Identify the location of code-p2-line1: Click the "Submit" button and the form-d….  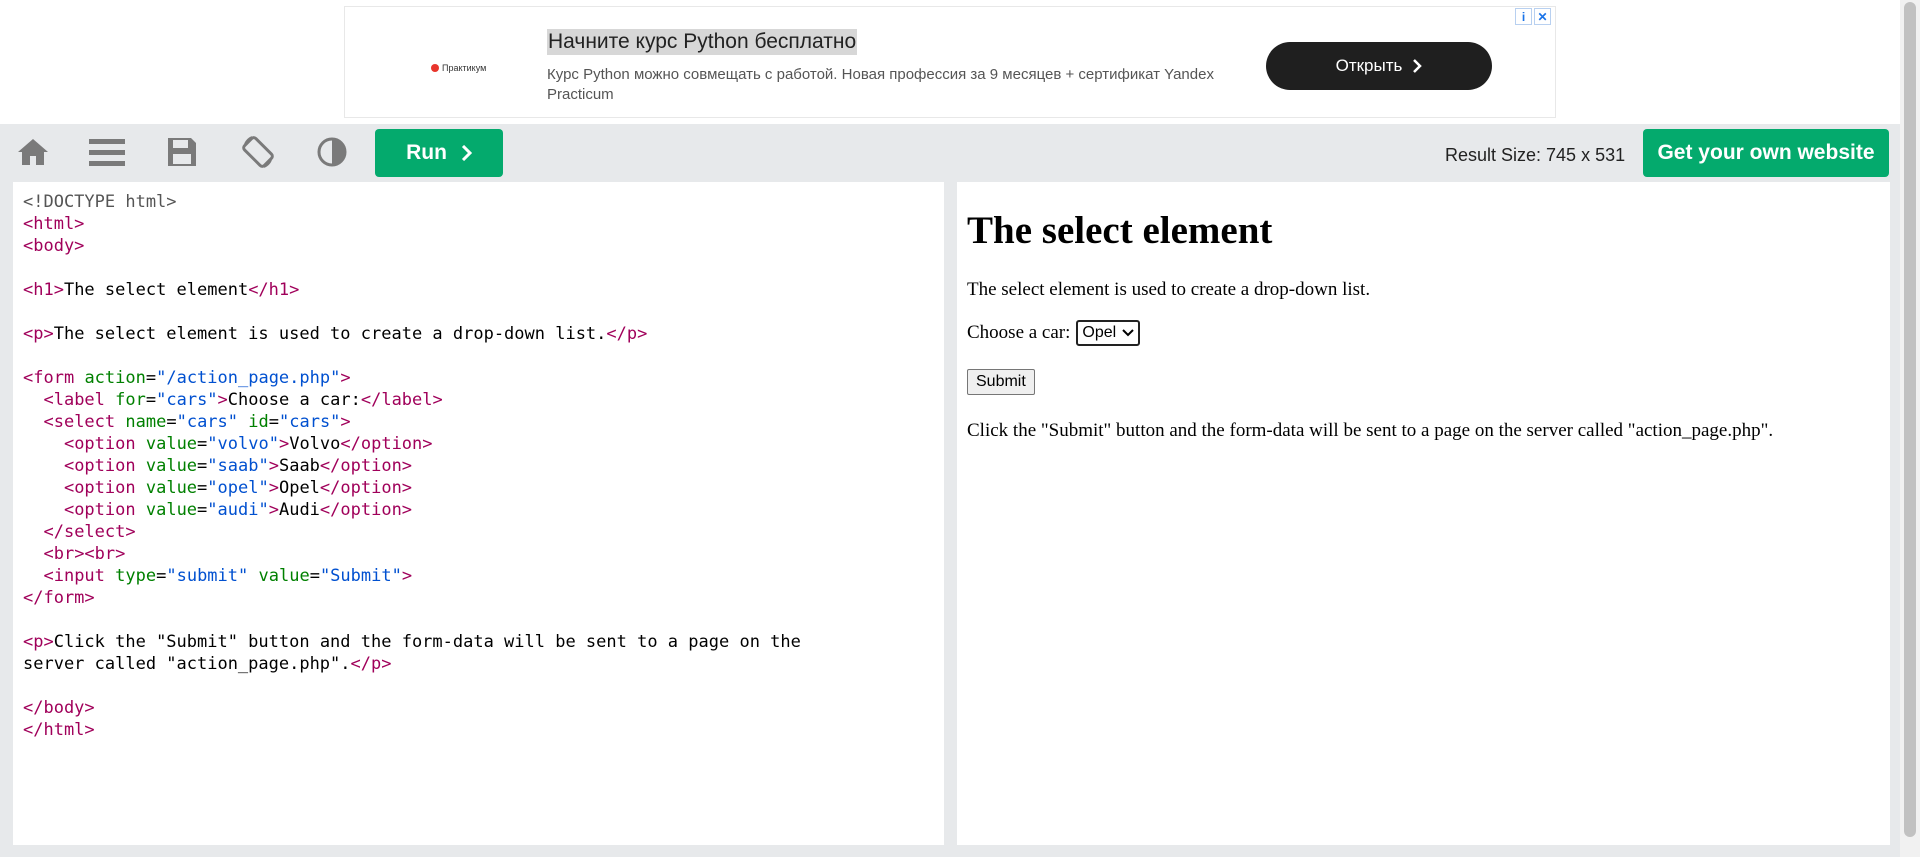
(427, 642).